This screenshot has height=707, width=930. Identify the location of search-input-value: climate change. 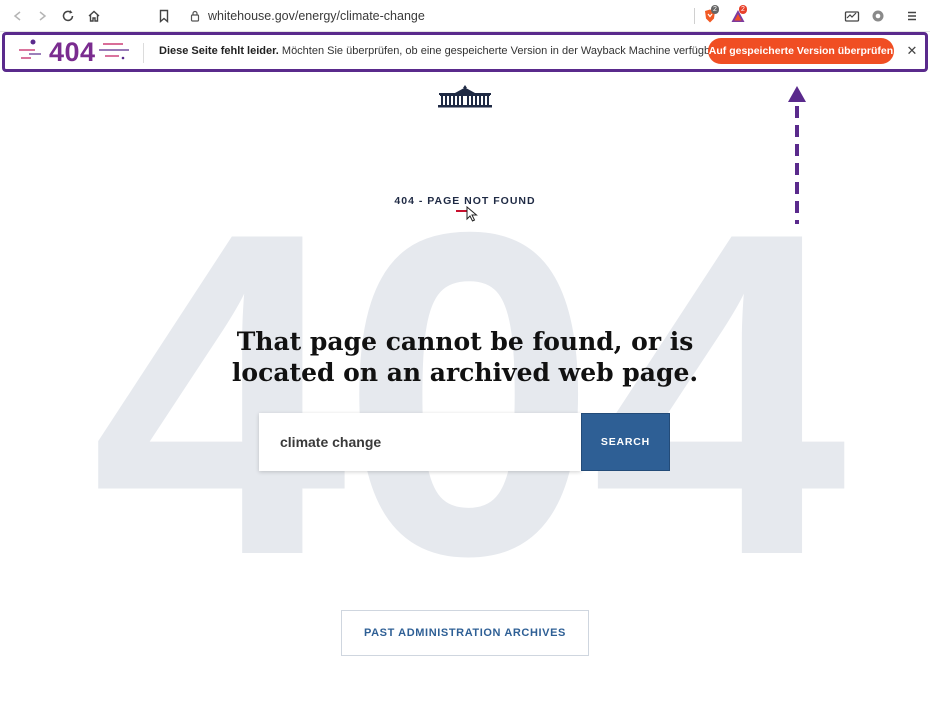
(331, 442).